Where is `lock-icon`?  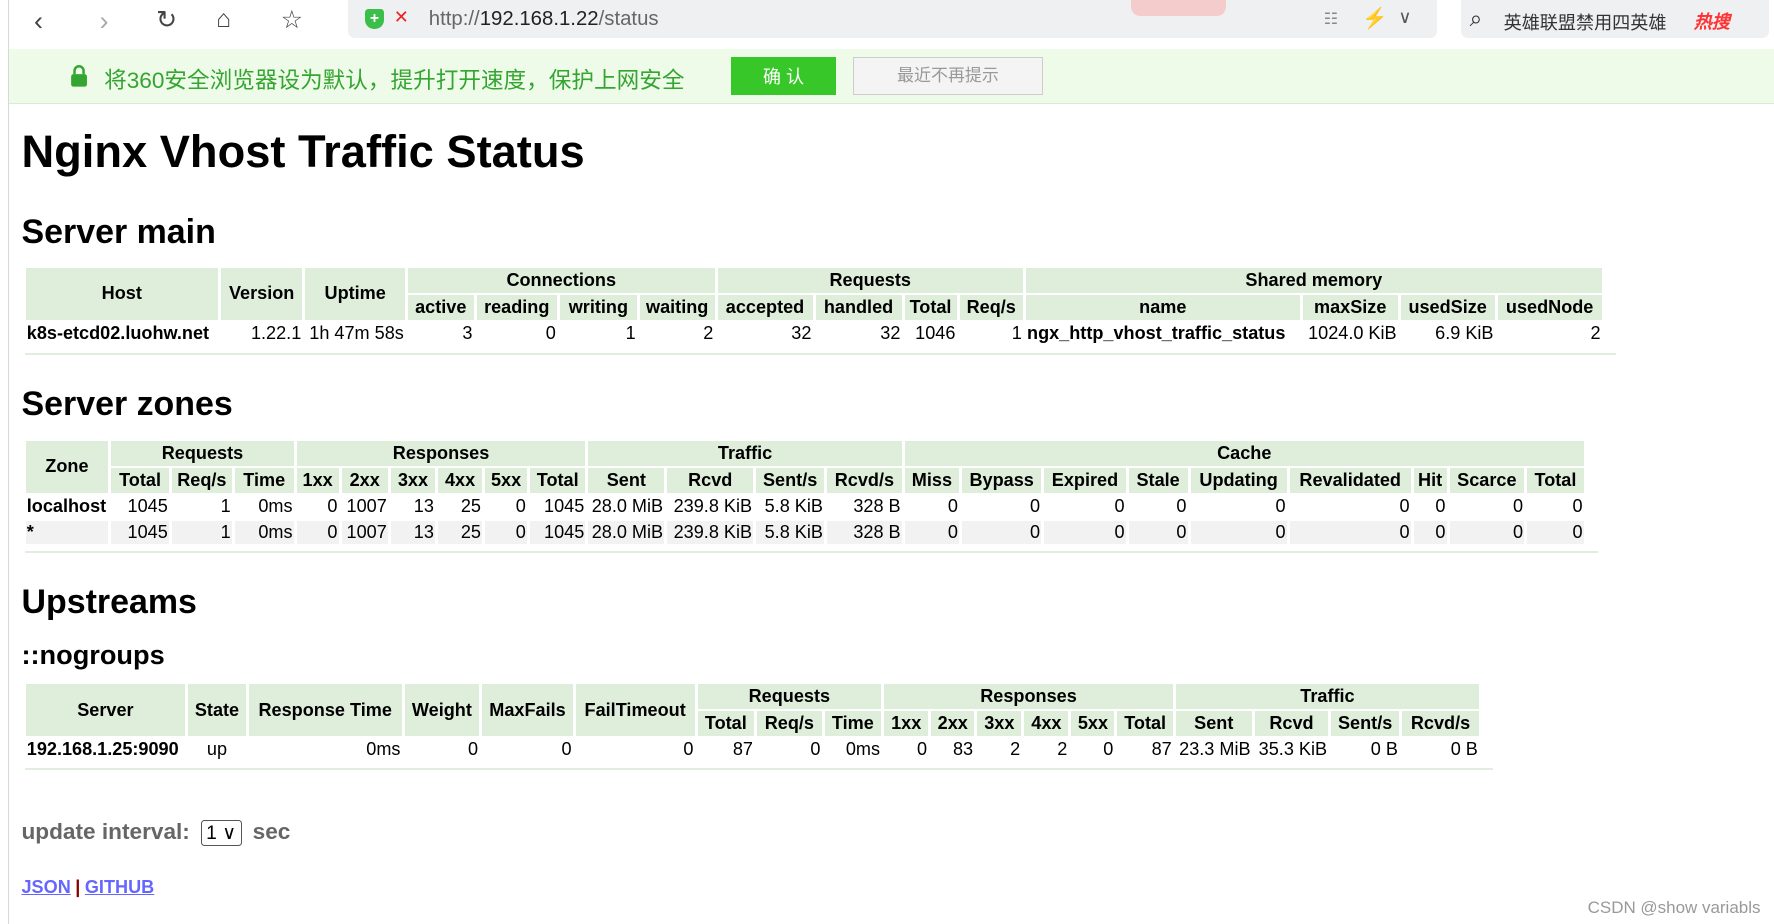
lock-icon is located at coordinates (79, 76).